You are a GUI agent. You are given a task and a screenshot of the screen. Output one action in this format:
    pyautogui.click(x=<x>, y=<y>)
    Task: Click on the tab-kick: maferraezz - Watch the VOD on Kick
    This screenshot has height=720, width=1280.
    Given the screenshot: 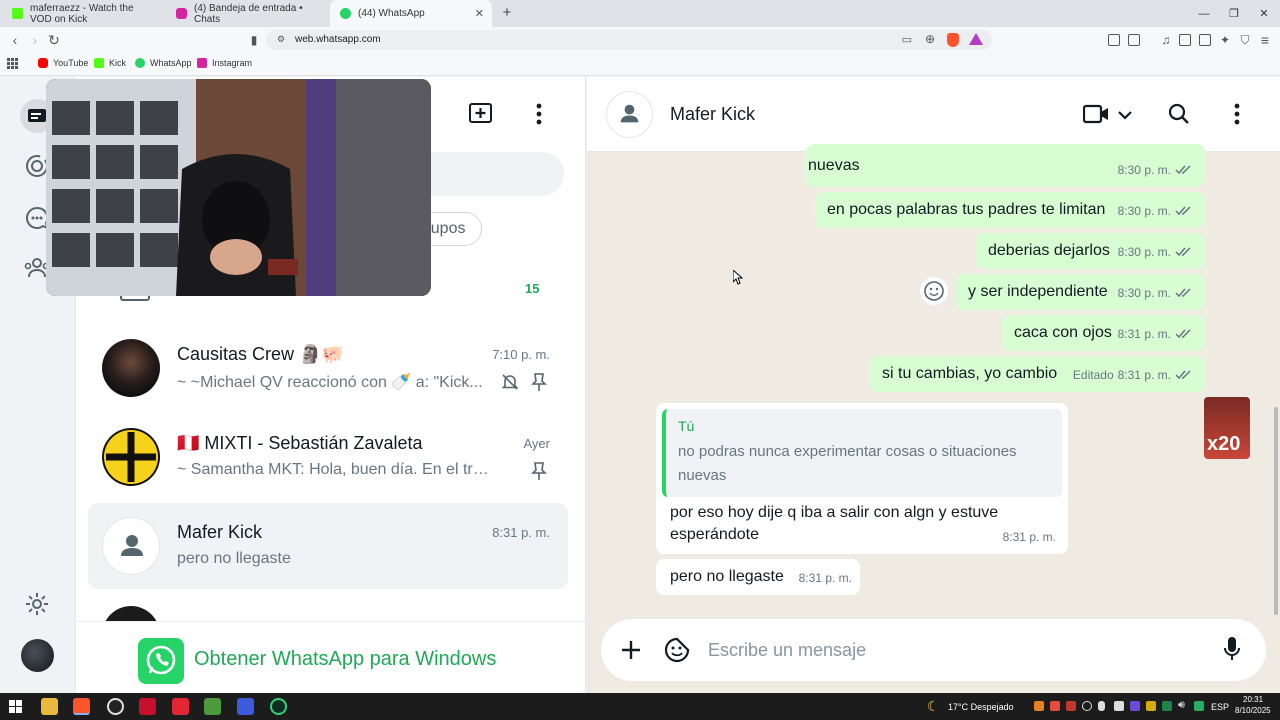 What is the action you would take?
    pyautogui.click(x=84, y=13)
    